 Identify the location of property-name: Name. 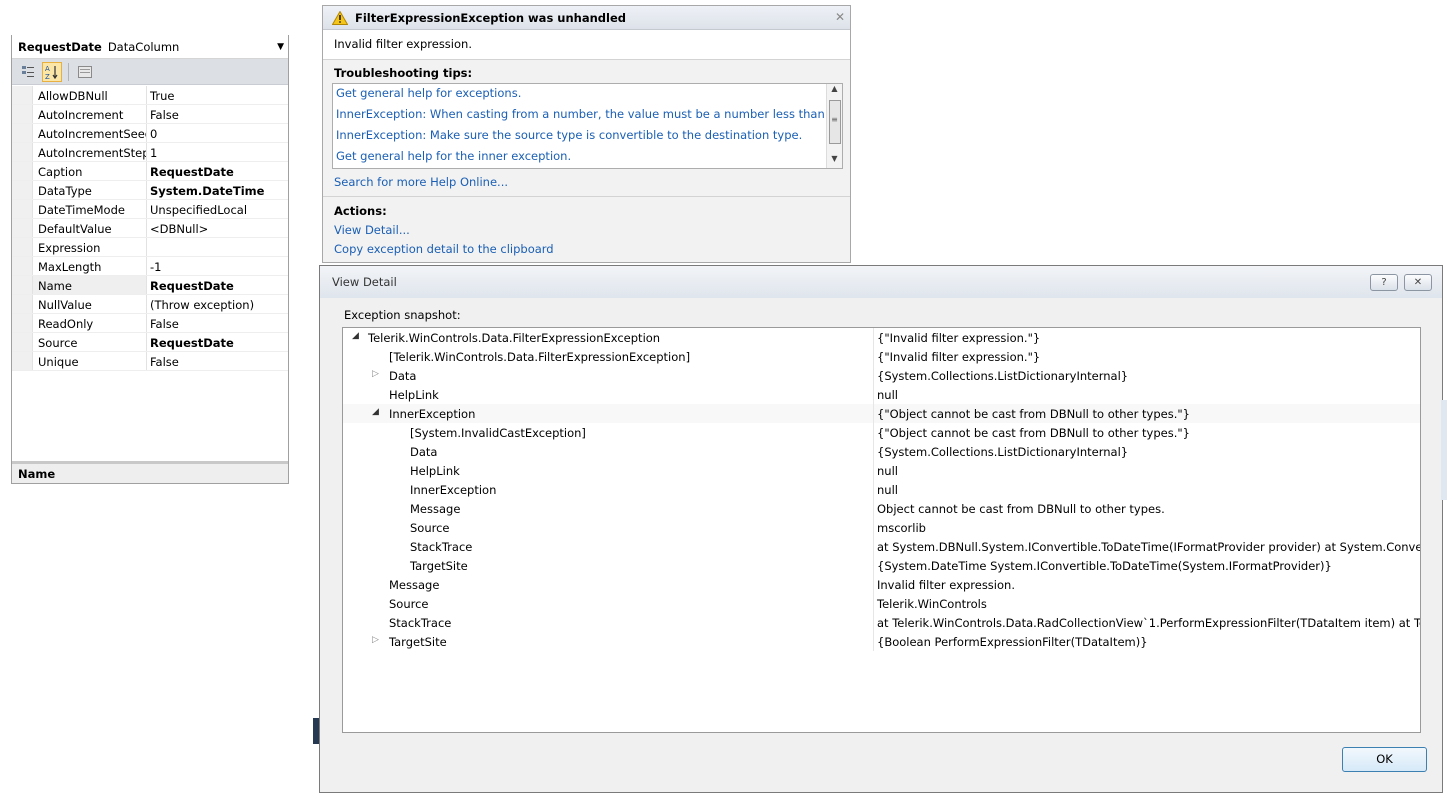
(90, 285).